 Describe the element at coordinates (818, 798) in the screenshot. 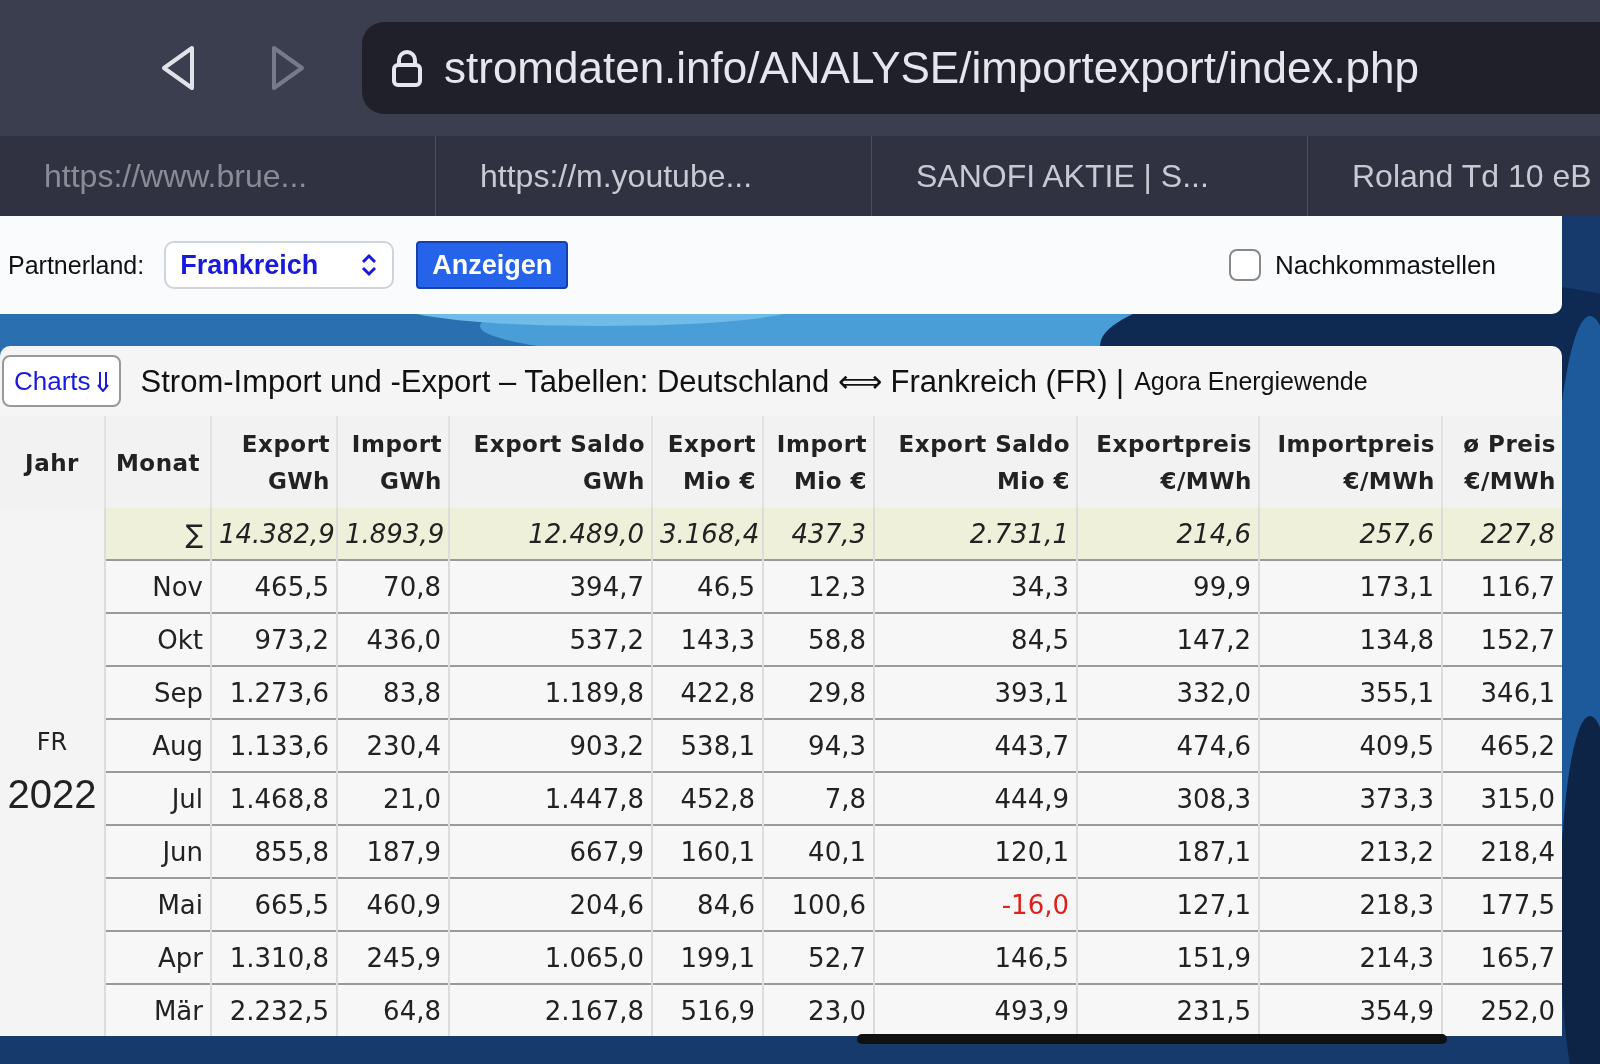

I see `table-cell: 7,8` at that location.